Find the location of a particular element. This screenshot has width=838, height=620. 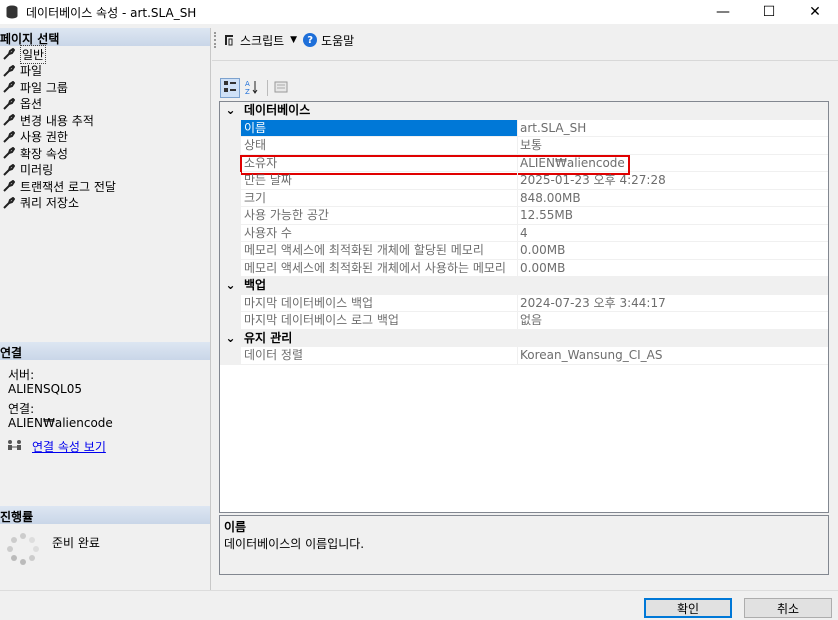

category-database: ⌄ 데이터베이스 is located at coordinates (524, 111).